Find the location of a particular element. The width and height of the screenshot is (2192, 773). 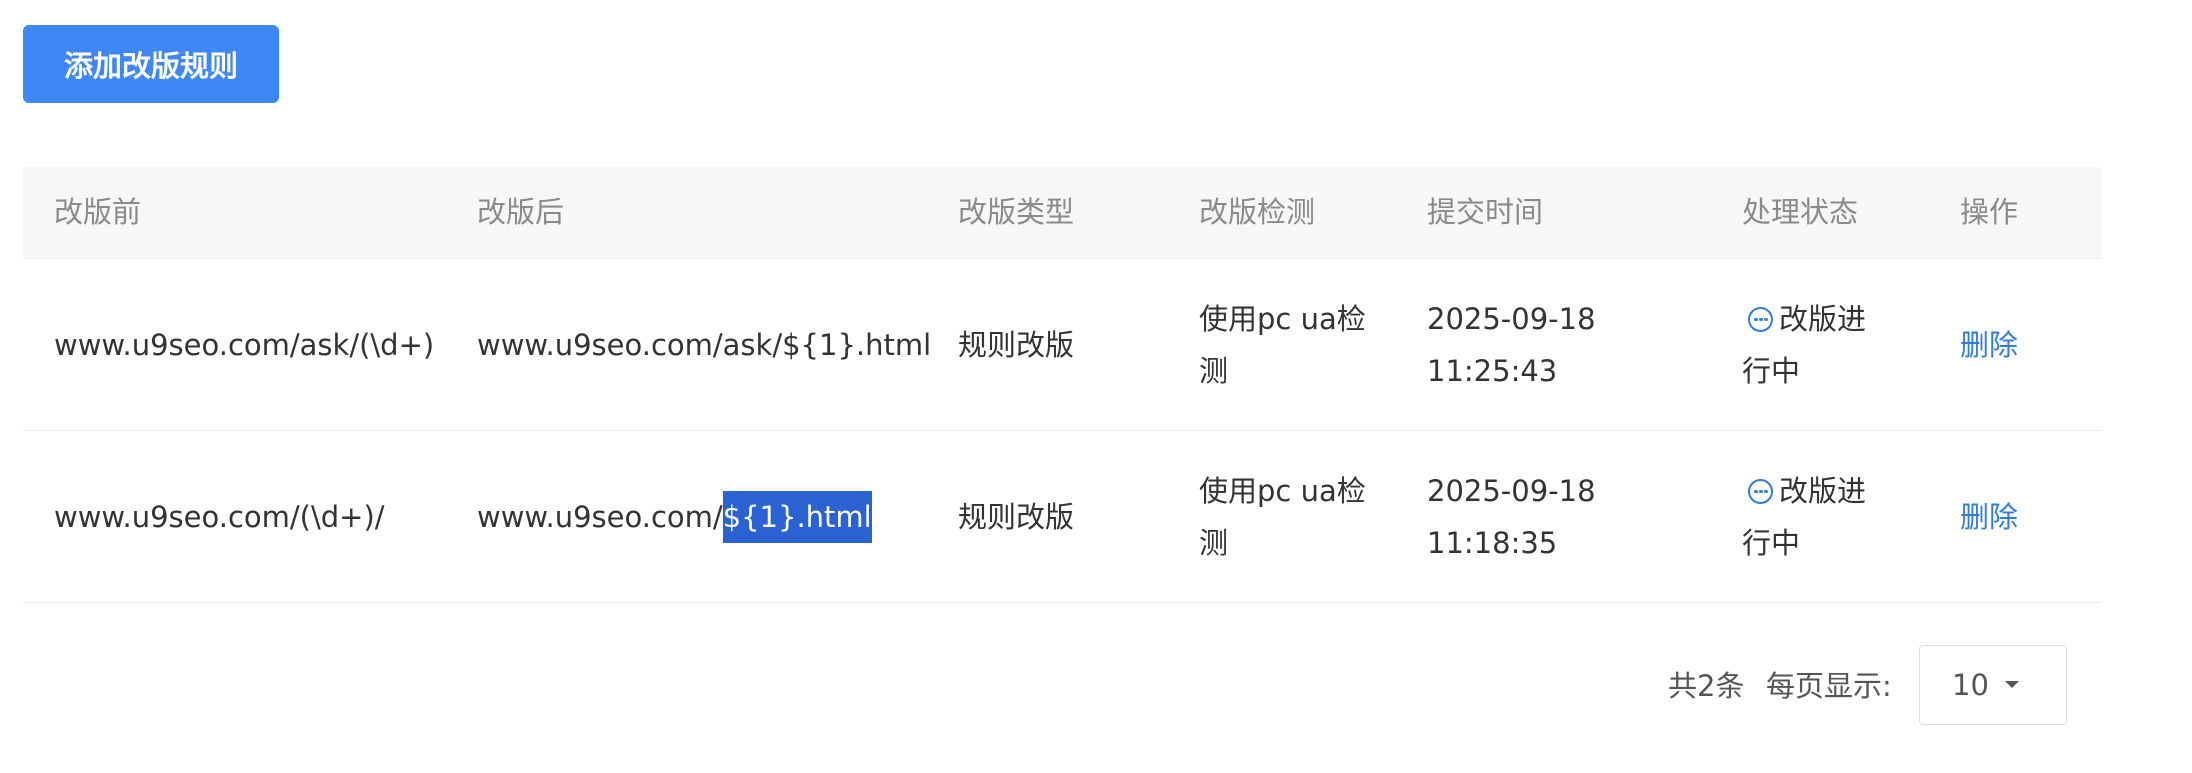

cell-before-url: www.u9seo.com/(\d+)/ is located at coordinates (219, 516).